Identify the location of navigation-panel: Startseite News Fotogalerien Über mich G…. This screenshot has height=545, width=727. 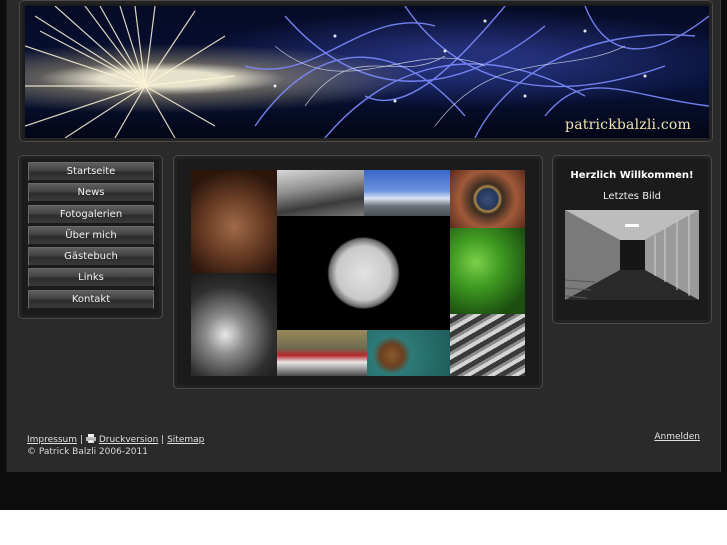
(90, 237).